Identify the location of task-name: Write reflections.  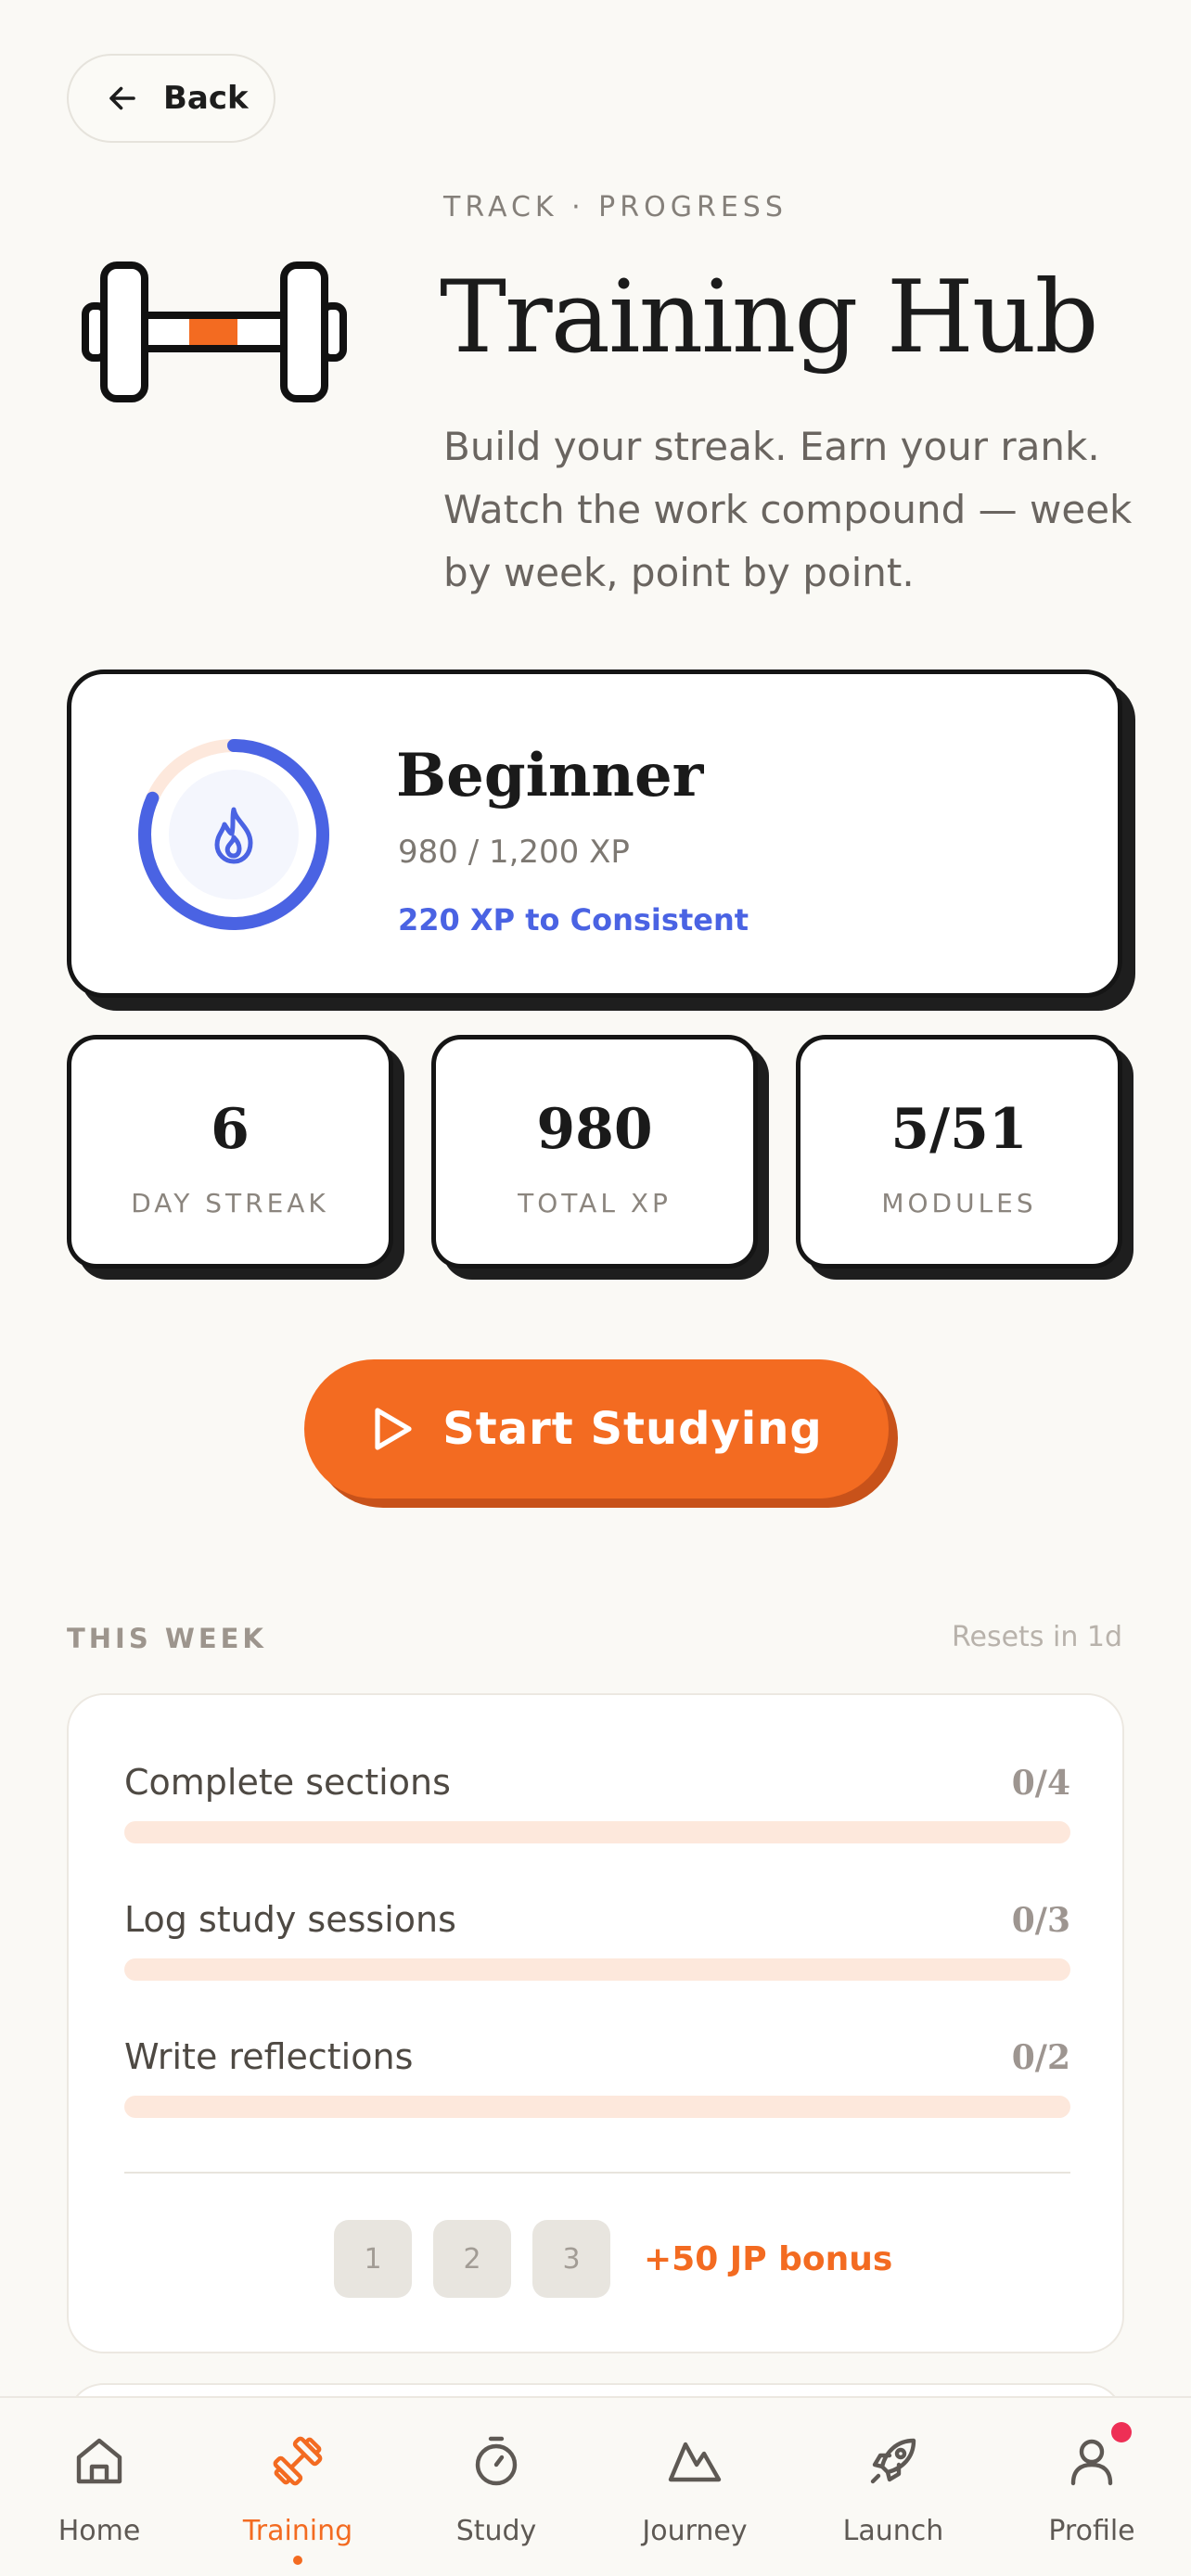
(269, 2057).